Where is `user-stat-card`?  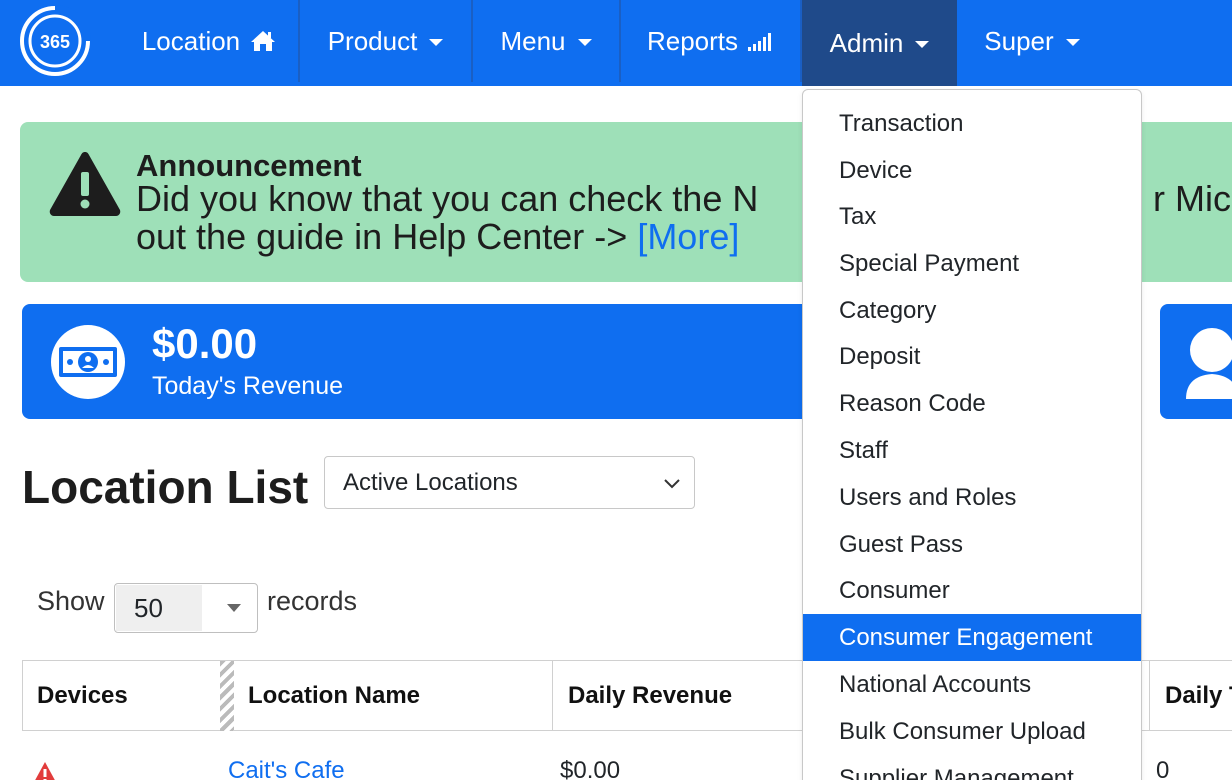 user-stat-card is located at coordinates (1196, 361).